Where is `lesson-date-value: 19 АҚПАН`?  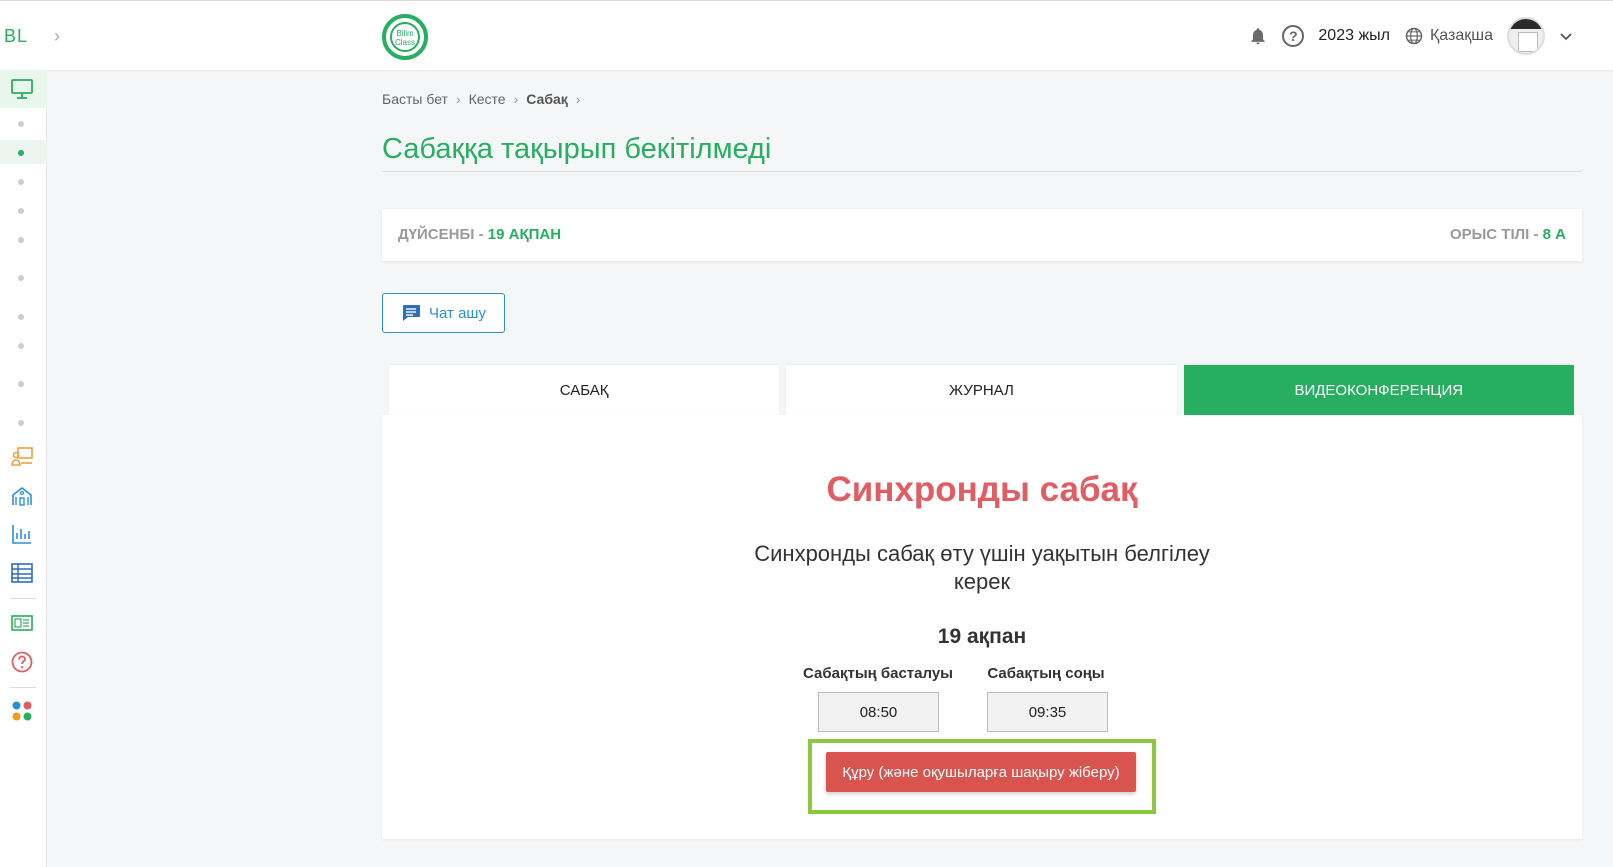 lesson-date-value: 19 АҚПАН is located at coordinates (524, 234).